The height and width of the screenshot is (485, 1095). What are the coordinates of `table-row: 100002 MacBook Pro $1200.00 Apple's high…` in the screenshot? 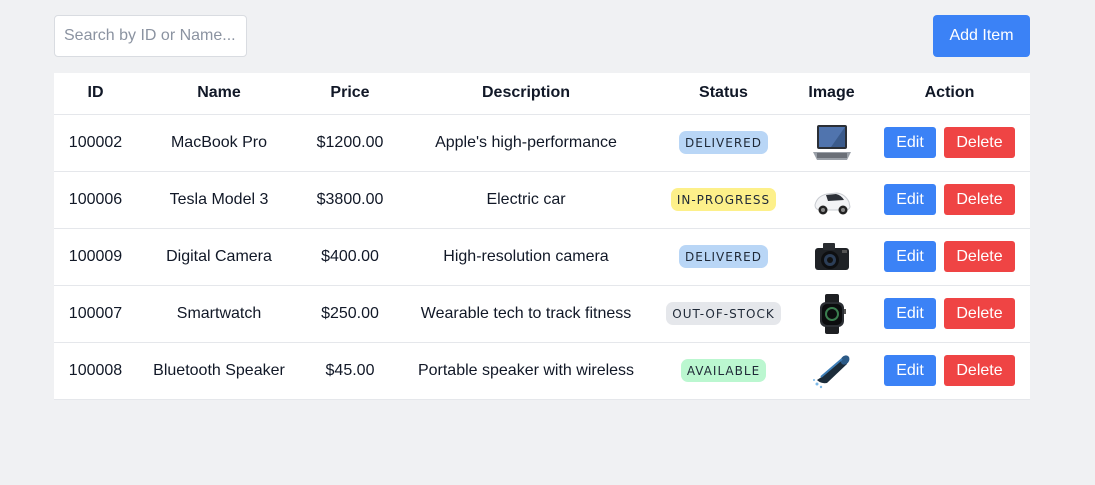 It's located at (542, 143).